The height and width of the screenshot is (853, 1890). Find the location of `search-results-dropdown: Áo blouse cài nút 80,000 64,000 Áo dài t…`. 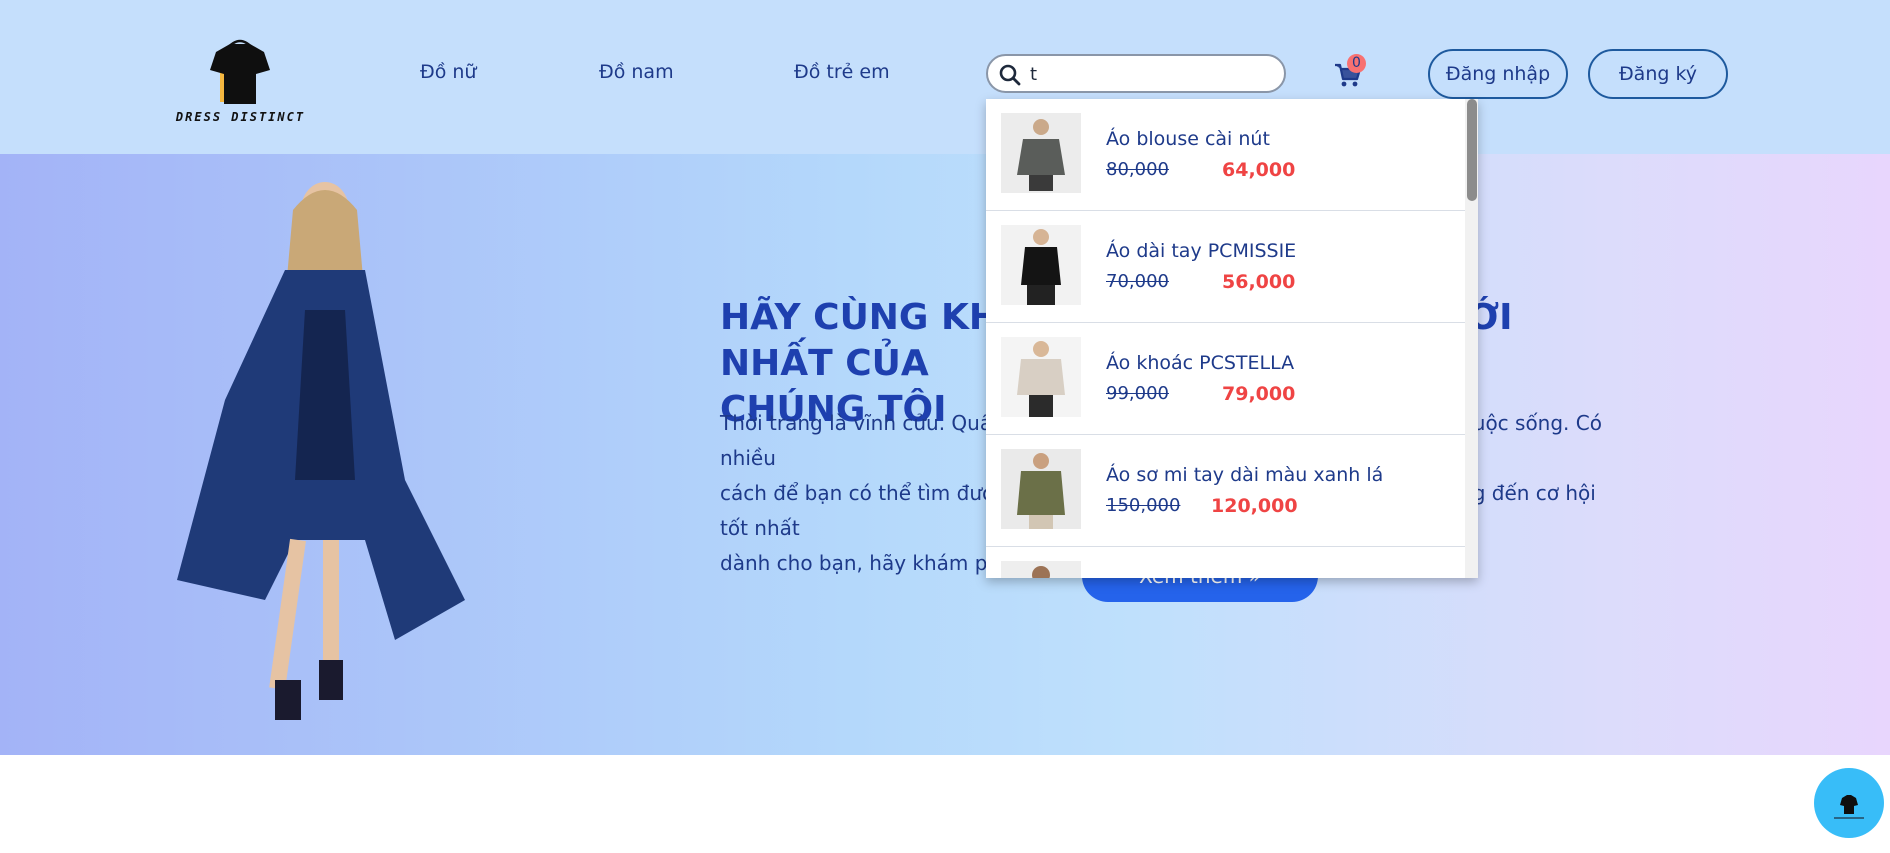

search-results-dropdown: Áo blouse cài nút 80,000 64,000 Áo dài t… is located at coordinates (1232, 338).